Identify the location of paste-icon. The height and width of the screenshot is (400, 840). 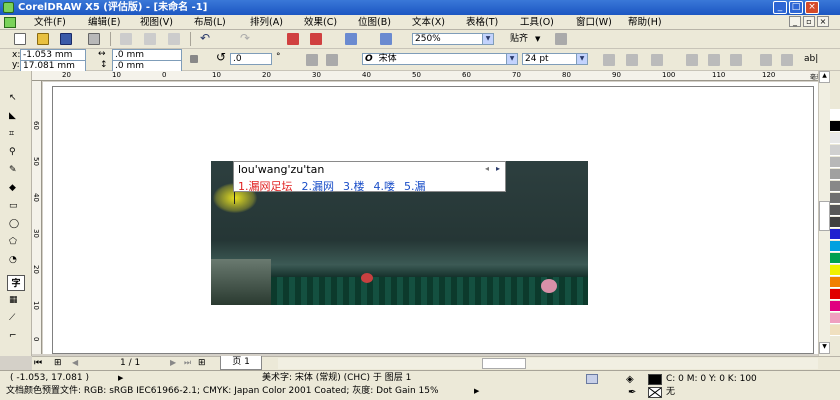
(174, 39).